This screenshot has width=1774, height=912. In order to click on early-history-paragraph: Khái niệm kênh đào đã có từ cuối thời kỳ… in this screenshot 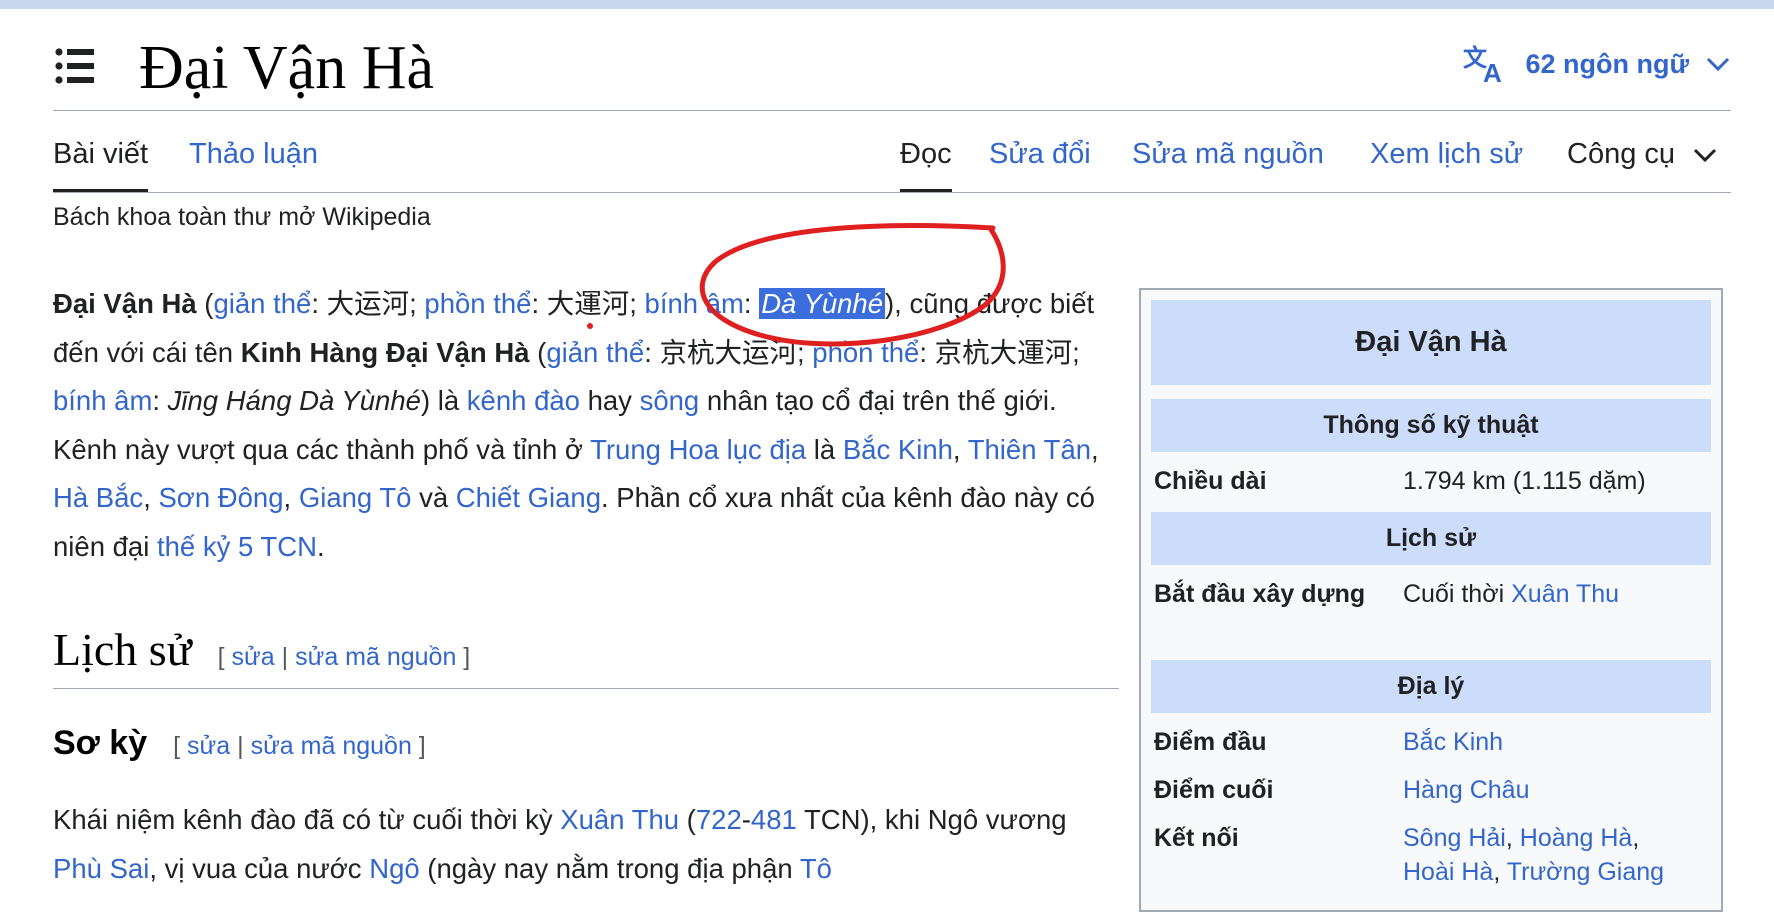, I will do `click(586, 844)`.